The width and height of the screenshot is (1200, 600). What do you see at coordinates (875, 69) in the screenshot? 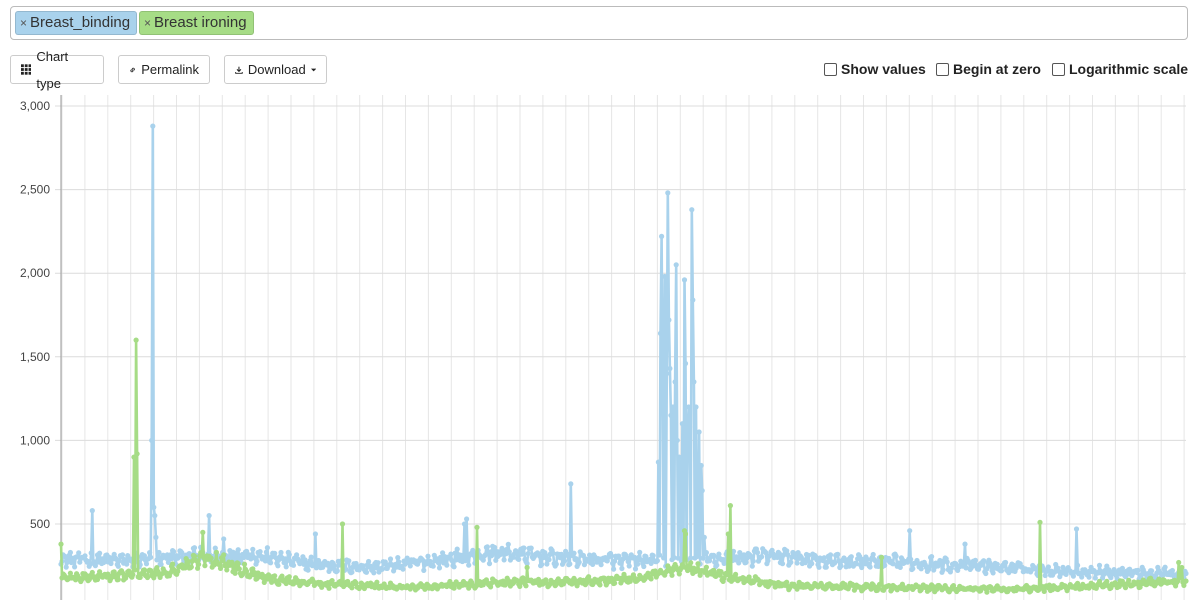
I see `show-values-option: Show values` at bounding box center [875, 69].